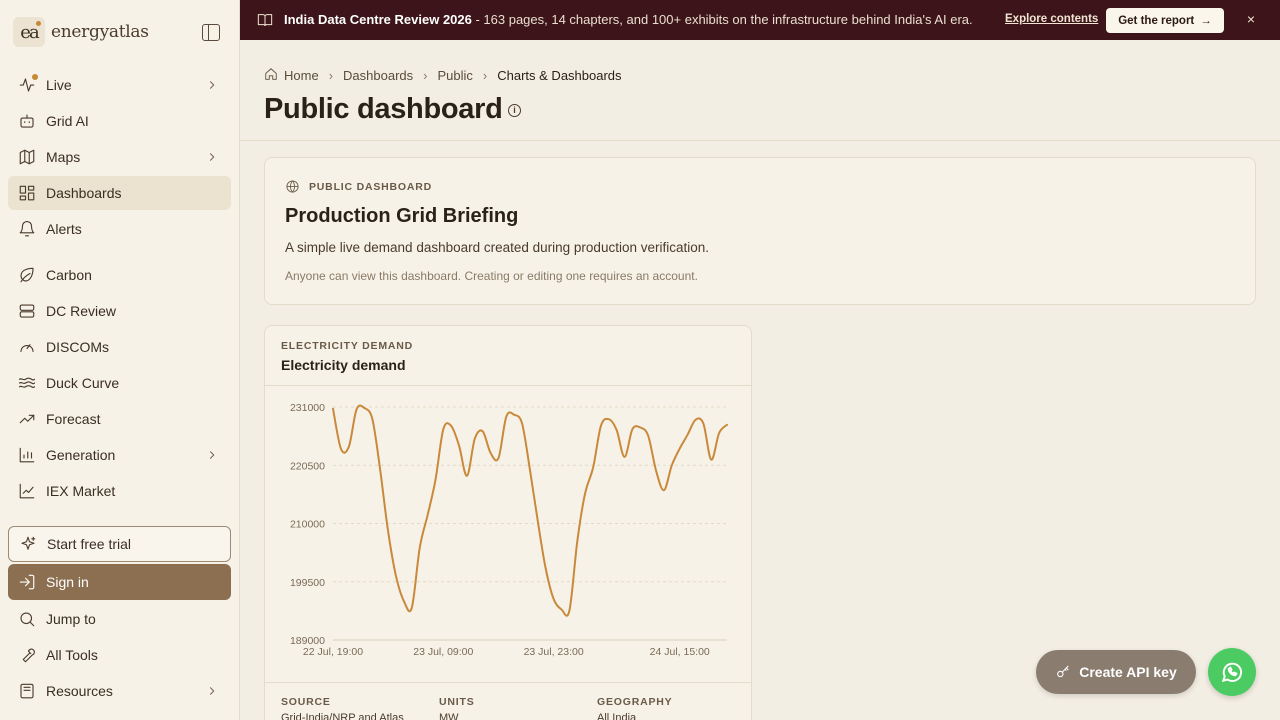 Image resolution: width=1280 pixels, height=720 pixels. What do you see at coordinates (1063, 671) in the screenshot?
I see `key-icon` at bounding box center [1063, 671].